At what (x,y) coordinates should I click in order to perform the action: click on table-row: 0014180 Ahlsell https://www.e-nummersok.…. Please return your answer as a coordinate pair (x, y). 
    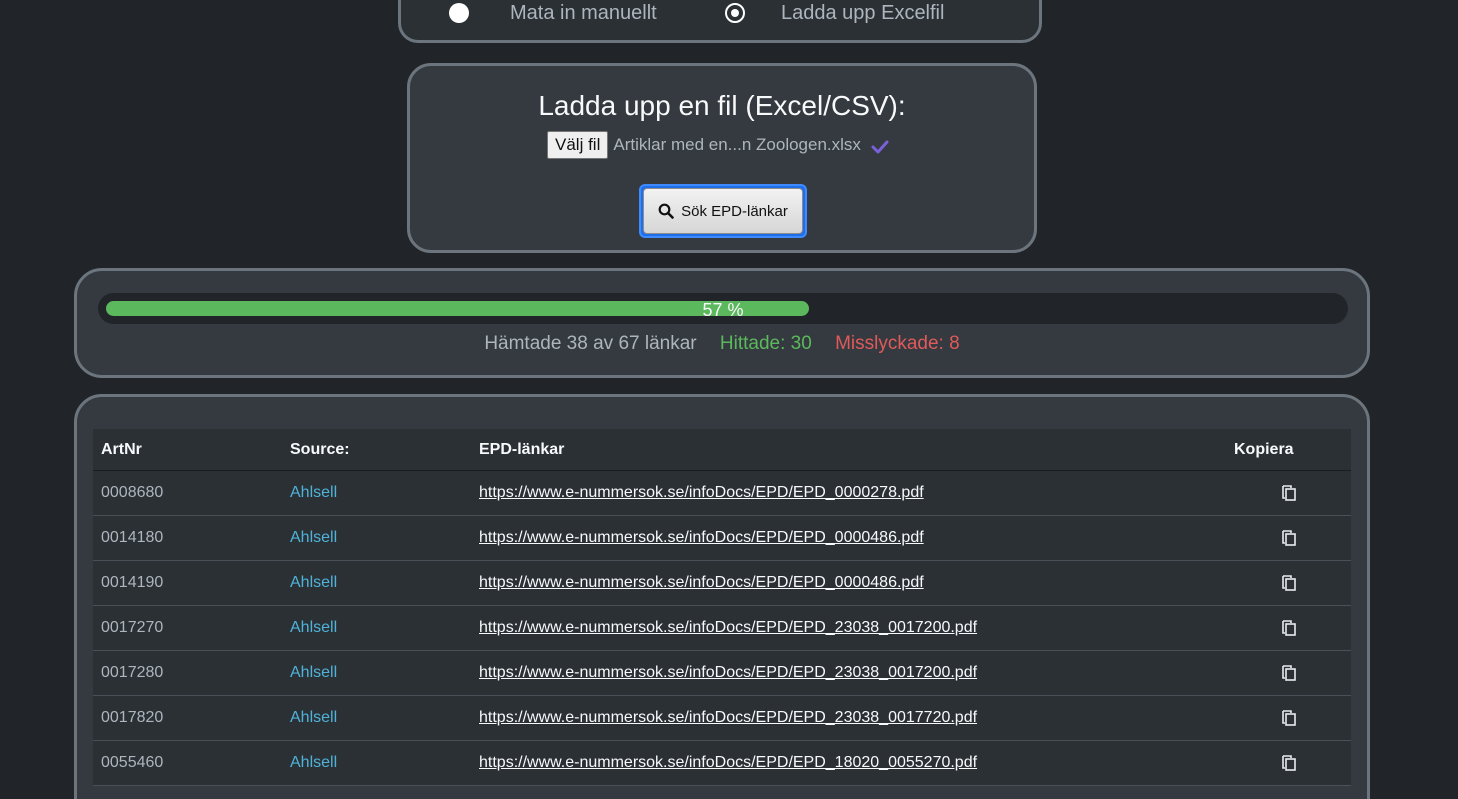
    Looking at the image, I should click on (722, 538).